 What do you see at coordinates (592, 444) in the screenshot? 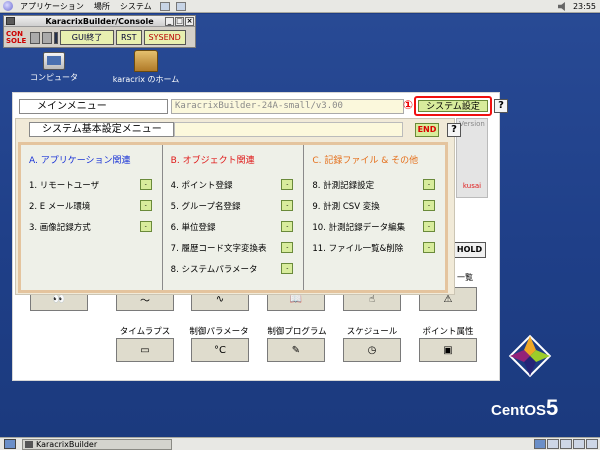
I see `trash-icon` at bounding box center [592, 444].